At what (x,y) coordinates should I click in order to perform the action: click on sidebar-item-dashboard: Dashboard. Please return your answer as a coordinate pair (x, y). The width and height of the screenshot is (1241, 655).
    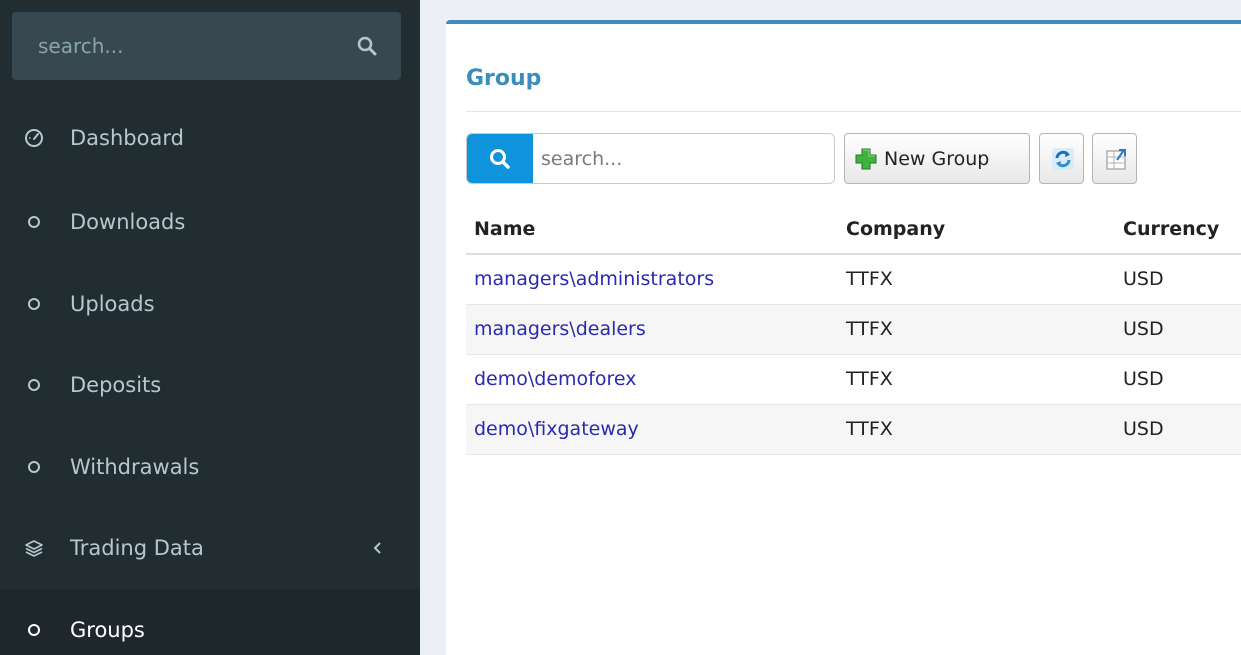
    Looking at the image, I should click on (210, 138).